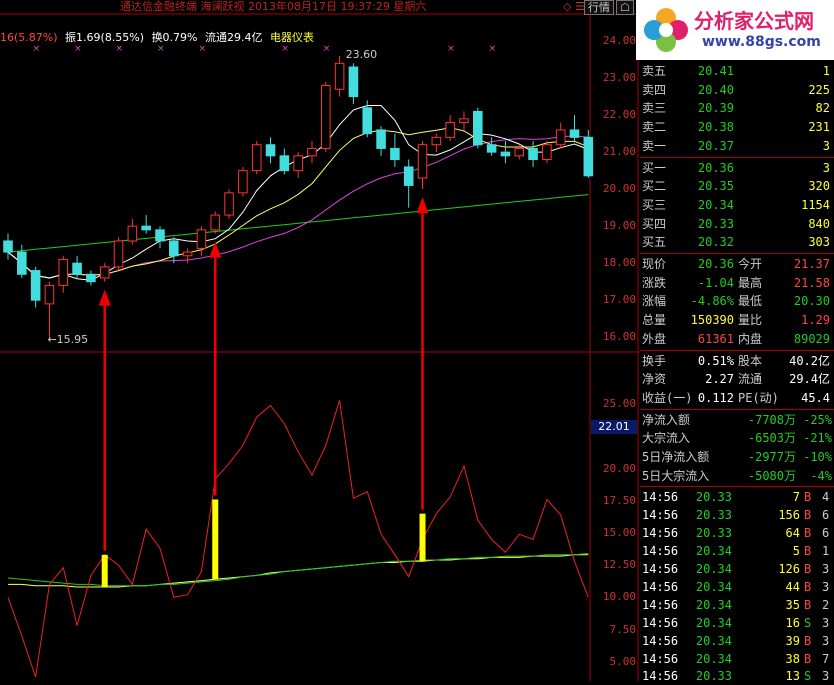 The width and height of the screenshot is (834, 685). Describe the element at coordinates (771, 457) in the screenshot. I see `flow-value: -2977万` at that location.